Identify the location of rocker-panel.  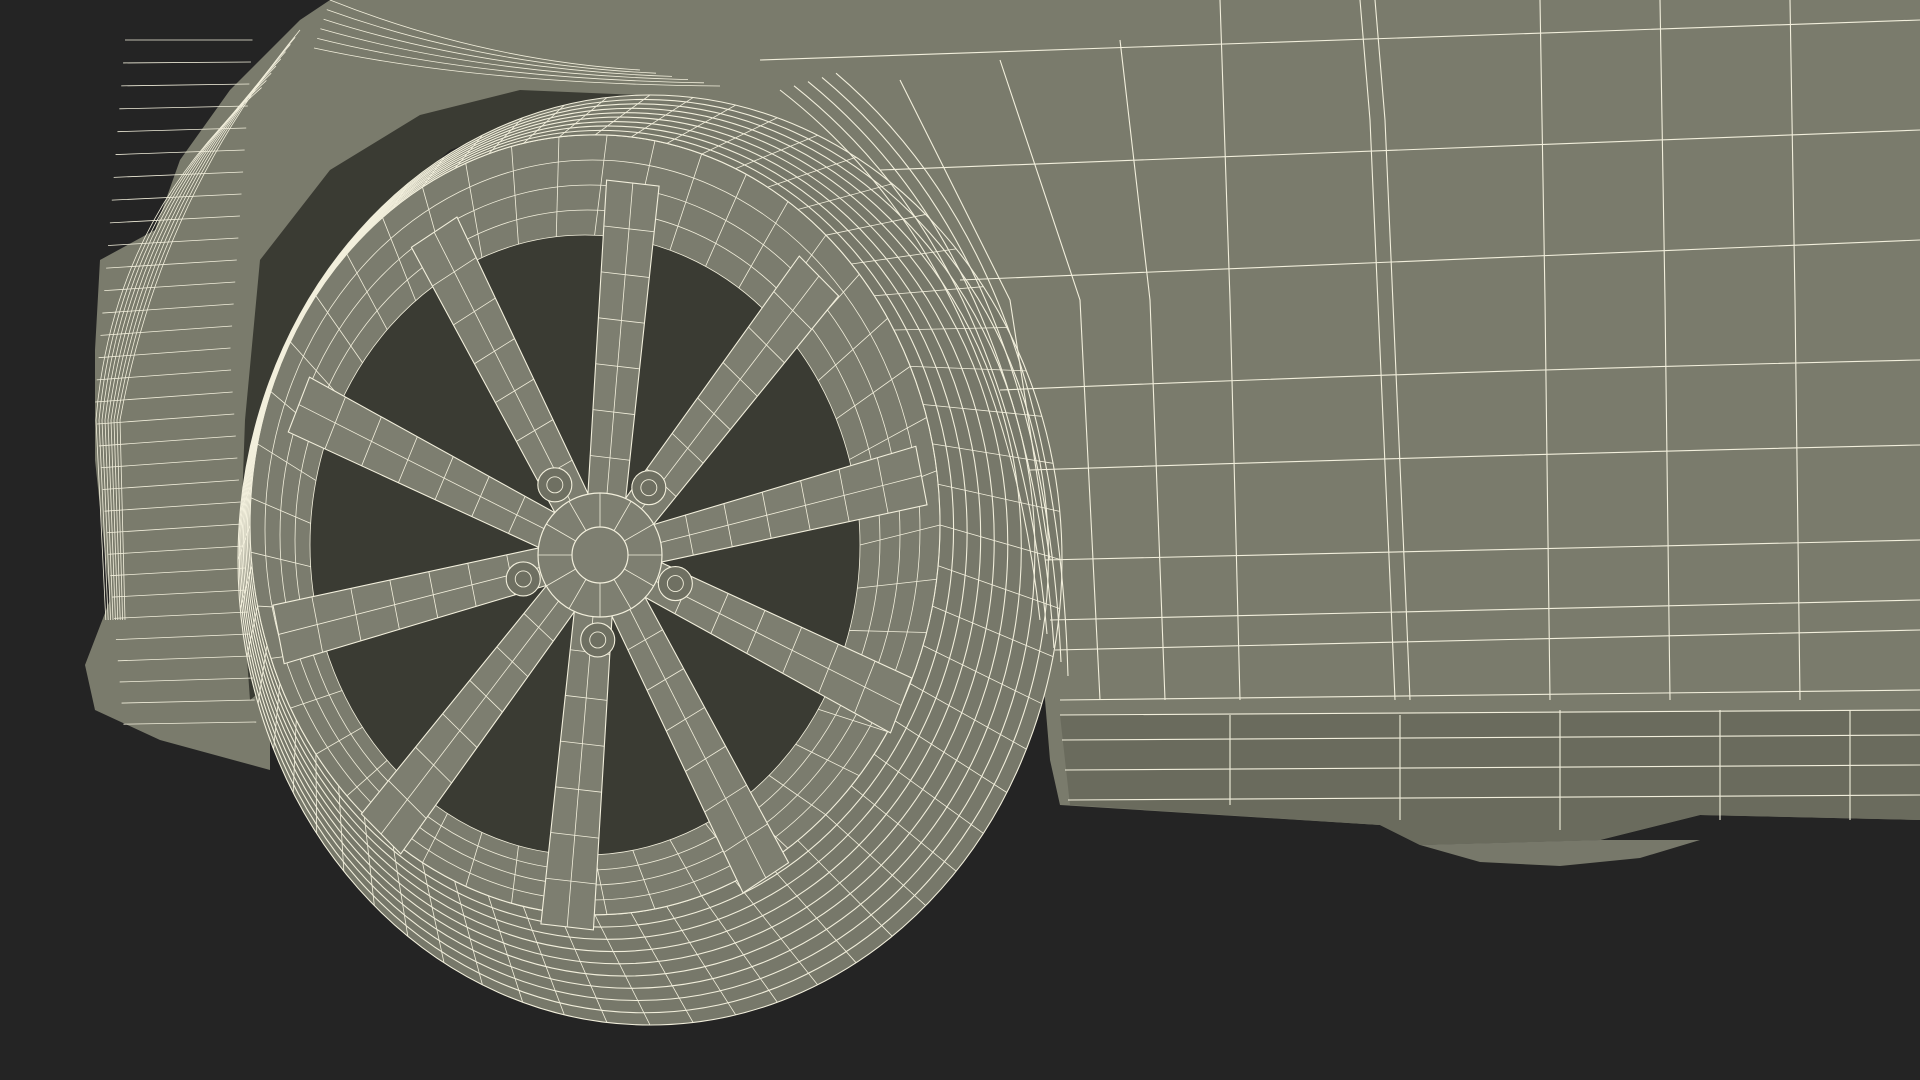
(1490, 777).